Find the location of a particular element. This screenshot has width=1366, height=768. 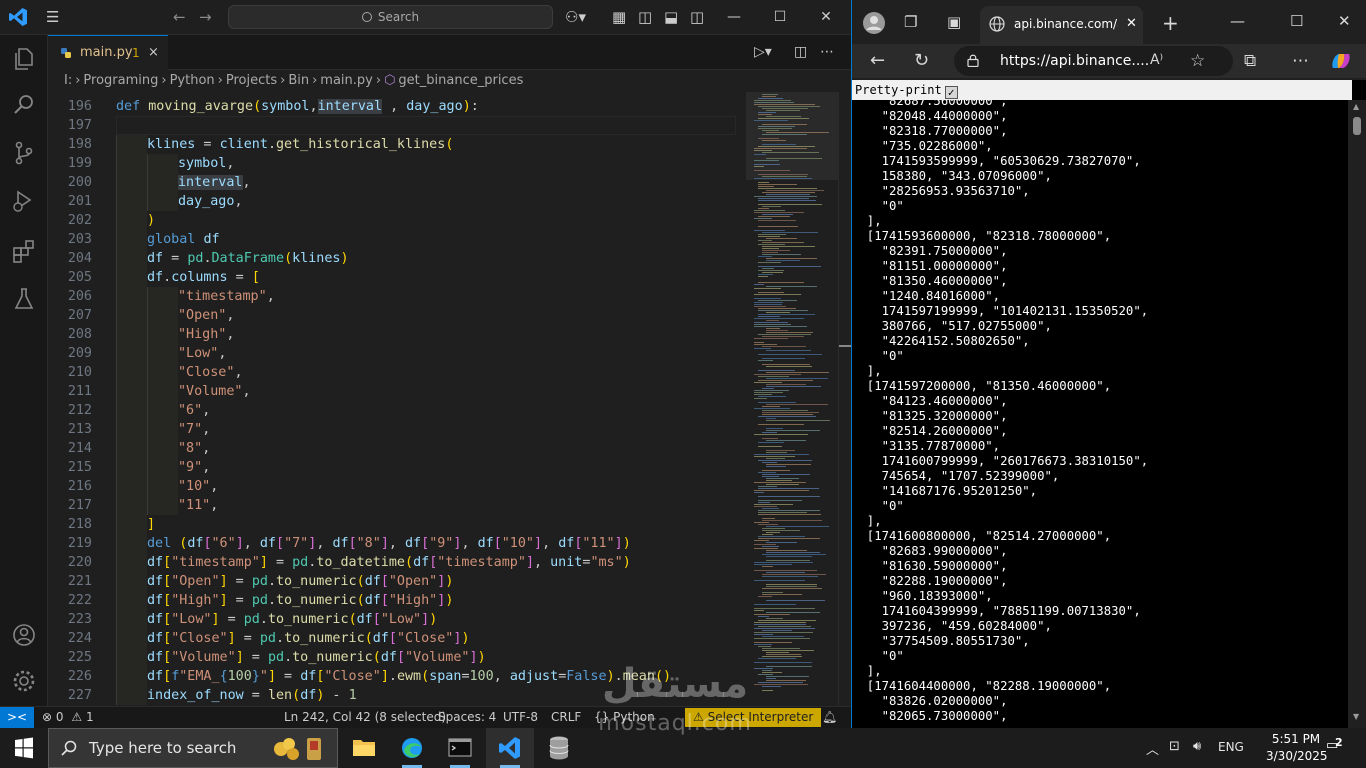

show-hidden-icons-icon: ︿ is located at coordinates (1152, 748).